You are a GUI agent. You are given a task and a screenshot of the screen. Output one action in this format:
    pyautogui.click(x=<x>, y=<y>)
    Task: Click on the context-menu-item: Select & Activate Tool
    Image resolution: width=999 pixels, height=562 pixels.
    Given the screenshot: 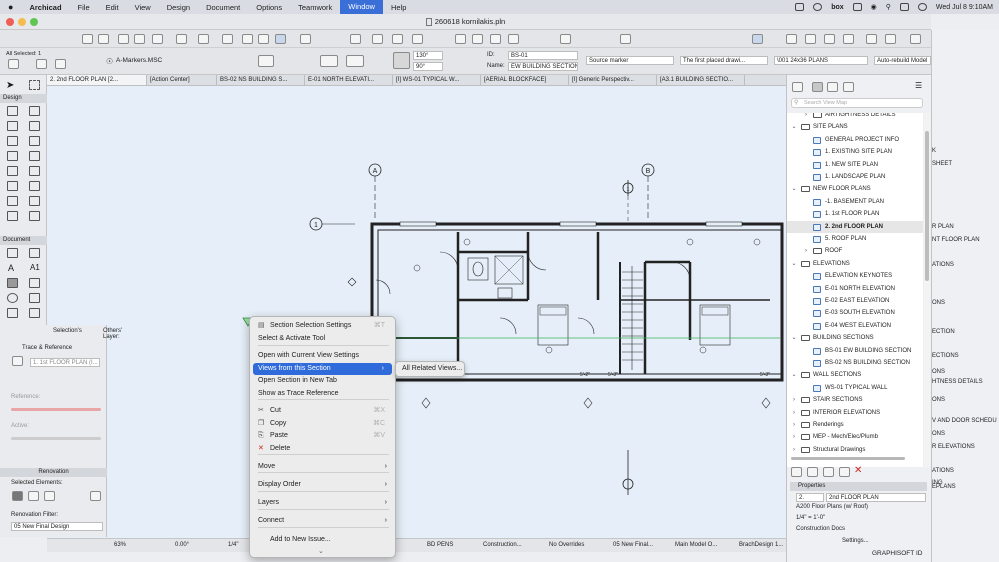 What is the action you would take?
    pyautogui.click(x=322, y=339)
    